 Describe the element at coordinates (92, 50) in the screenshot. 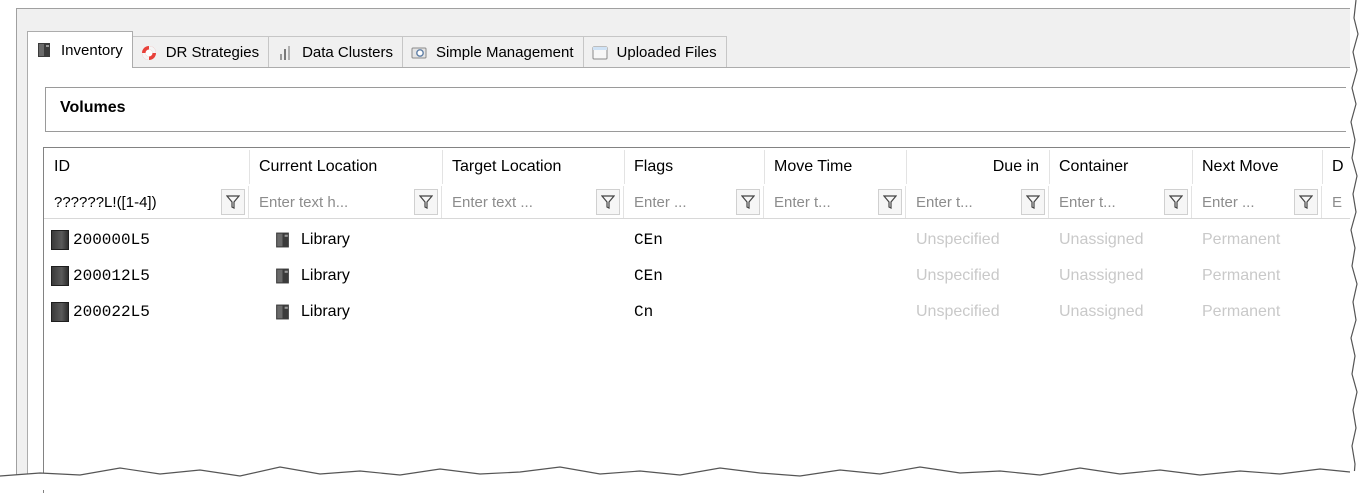

I see `tab-label: Inventory` at that location.